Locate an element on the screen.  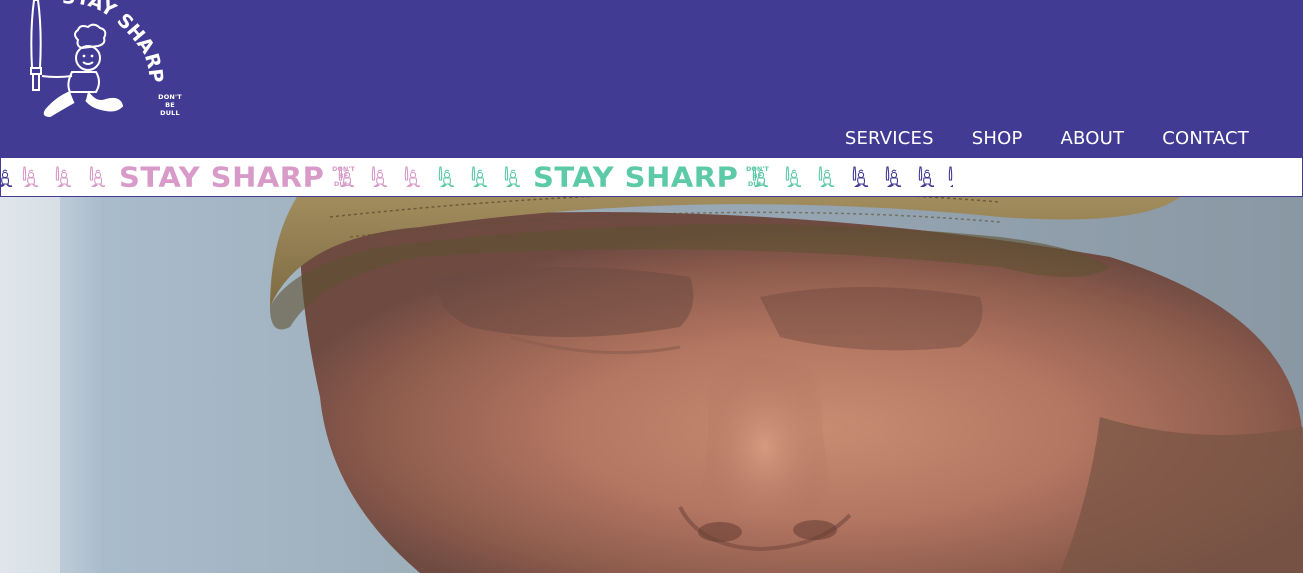
logo-tagline: DON'T BE DULL is located at coordinates (170, 105).